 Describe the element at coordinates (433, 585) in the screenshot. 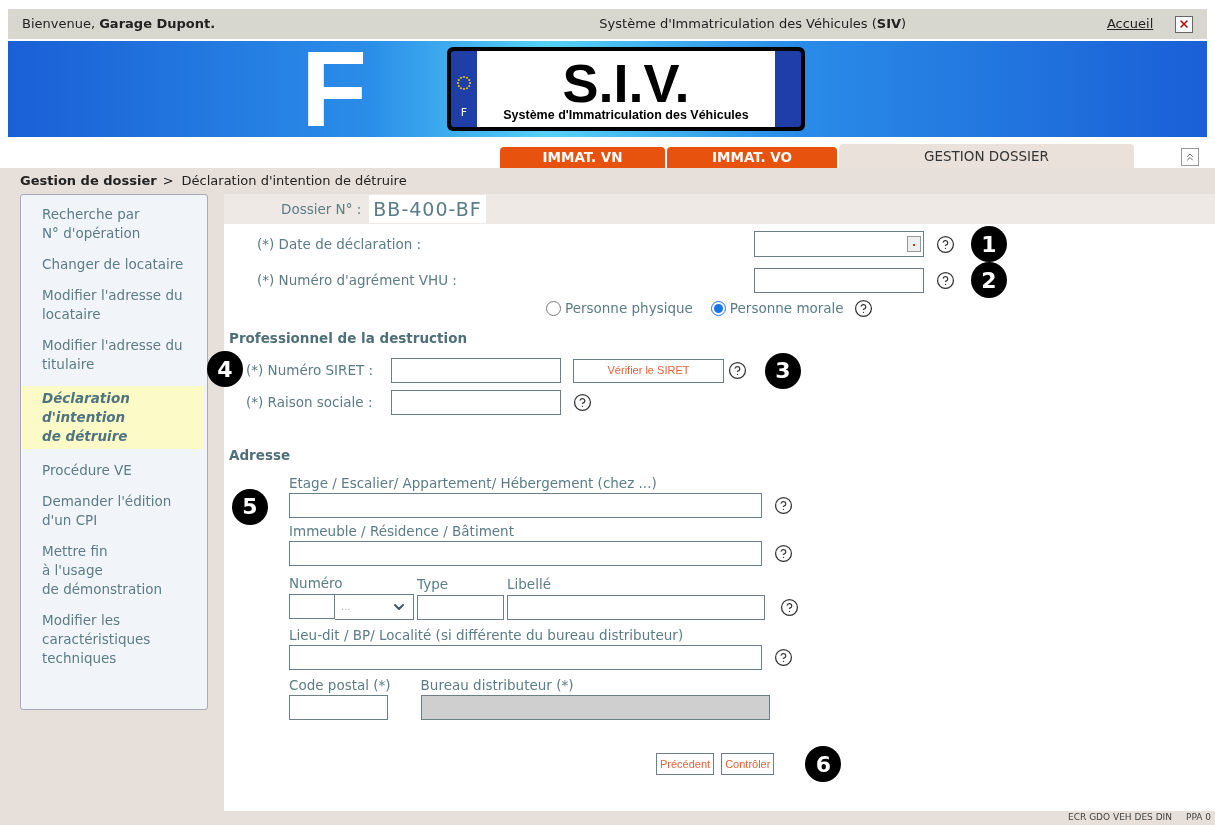

I see `field-label: Type` at that location.